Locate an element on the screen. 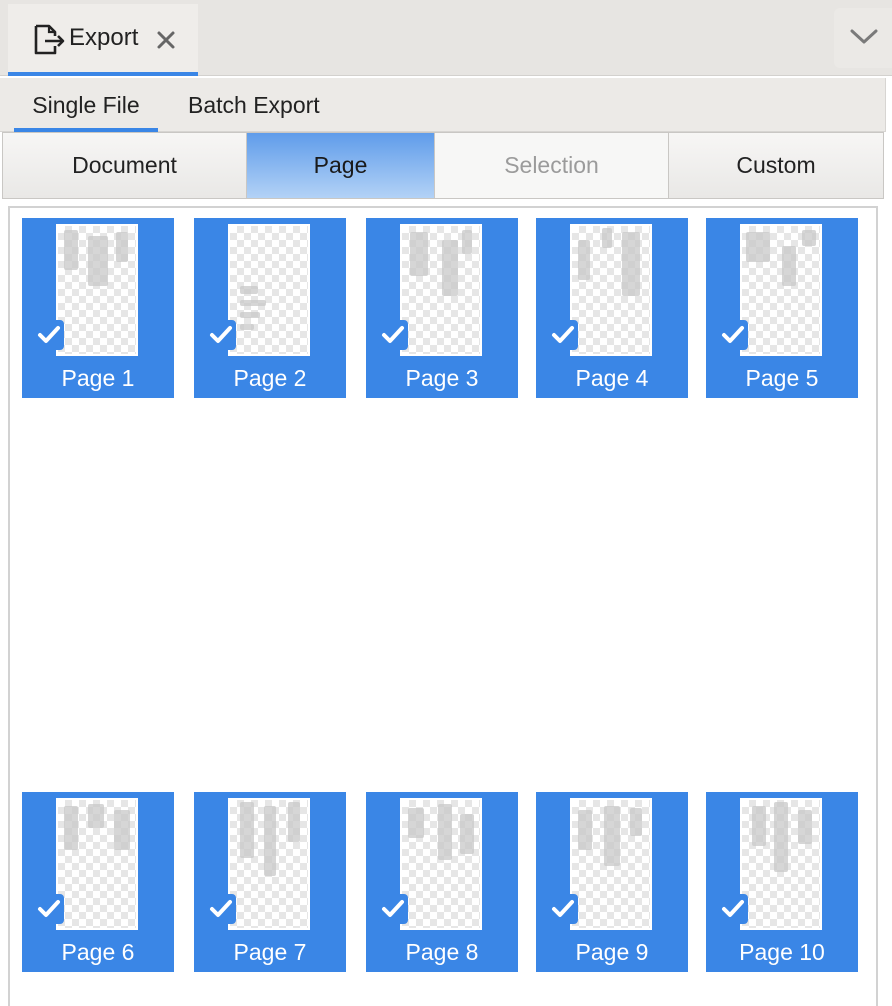 This screenshot has width=892, height=1006. panel-tab-title: Export is located at coordinates (104, 37).